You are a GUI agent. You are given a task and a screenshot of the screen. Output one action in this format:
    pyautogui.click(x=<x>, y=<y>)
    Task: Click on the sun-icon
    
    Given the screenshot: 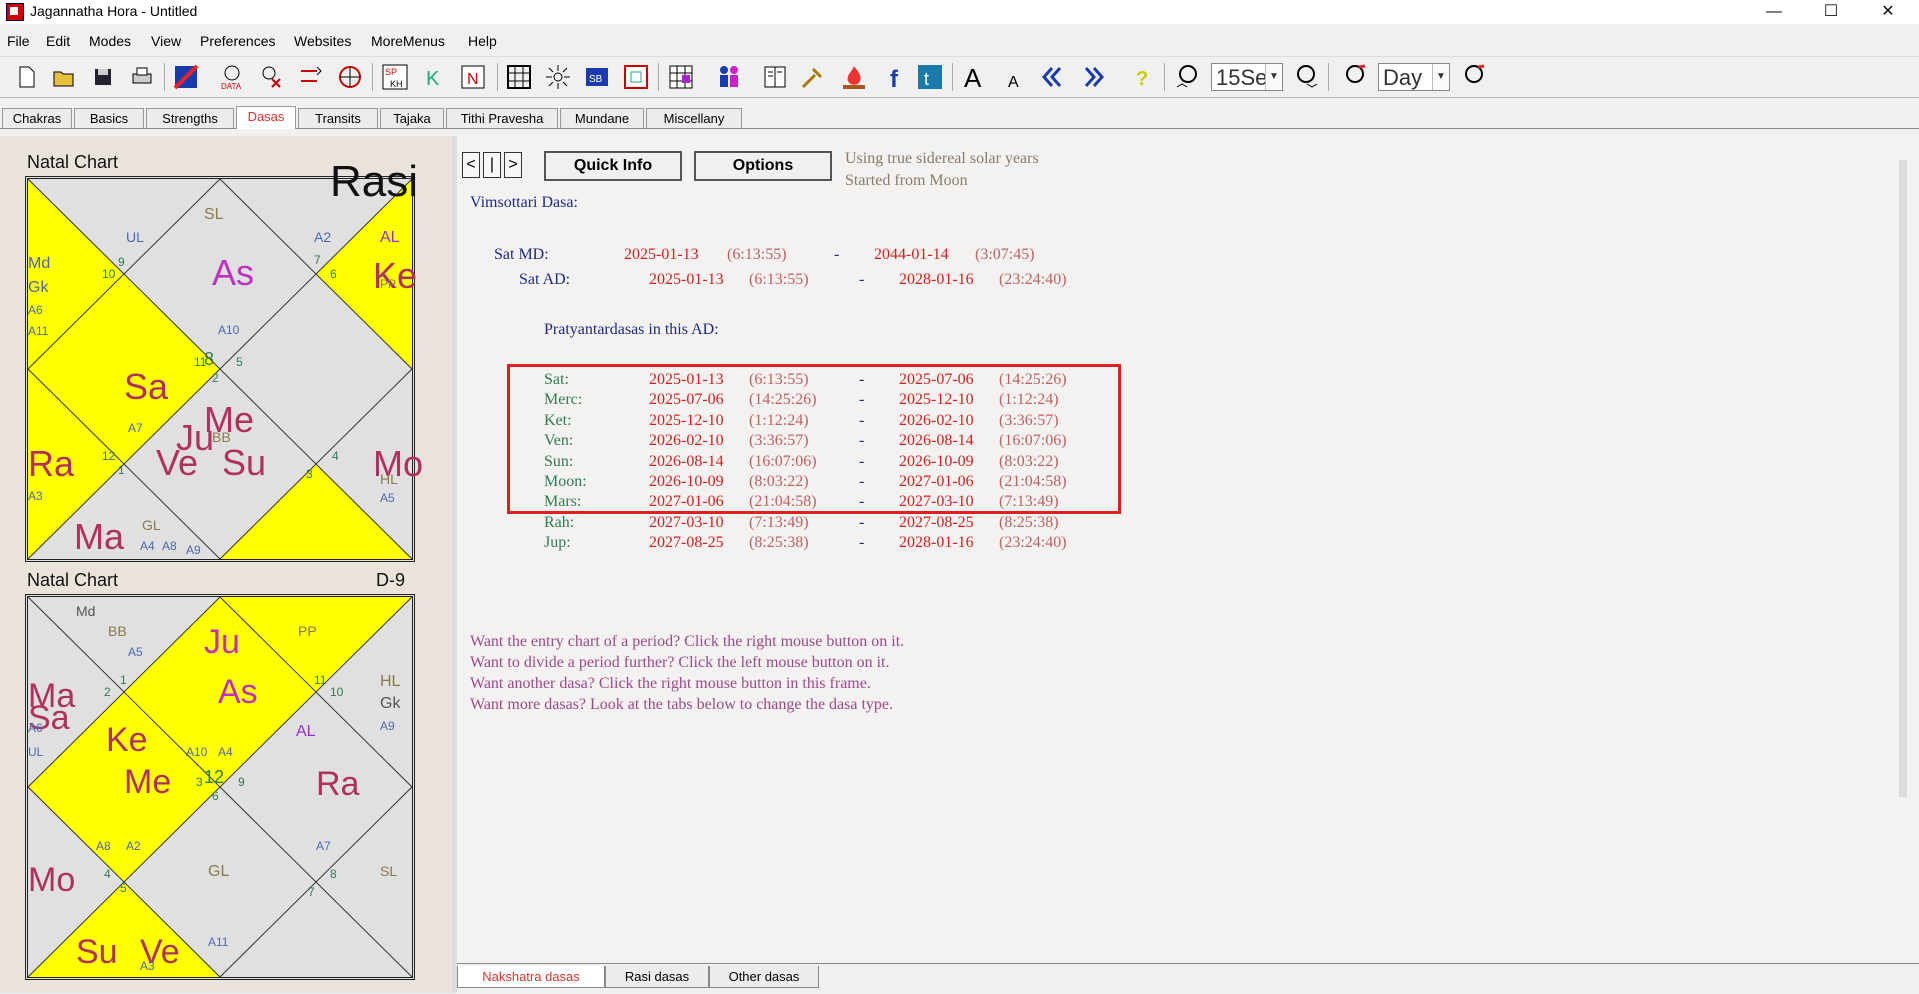 What is the action you would take?
    pyautogui.click(x=558, y=77)
    